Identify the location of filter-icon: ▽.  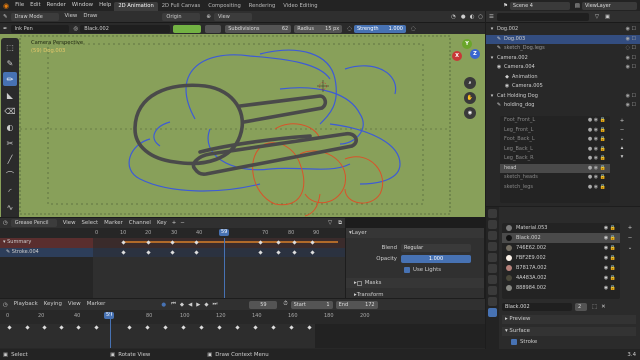
(597, 17).